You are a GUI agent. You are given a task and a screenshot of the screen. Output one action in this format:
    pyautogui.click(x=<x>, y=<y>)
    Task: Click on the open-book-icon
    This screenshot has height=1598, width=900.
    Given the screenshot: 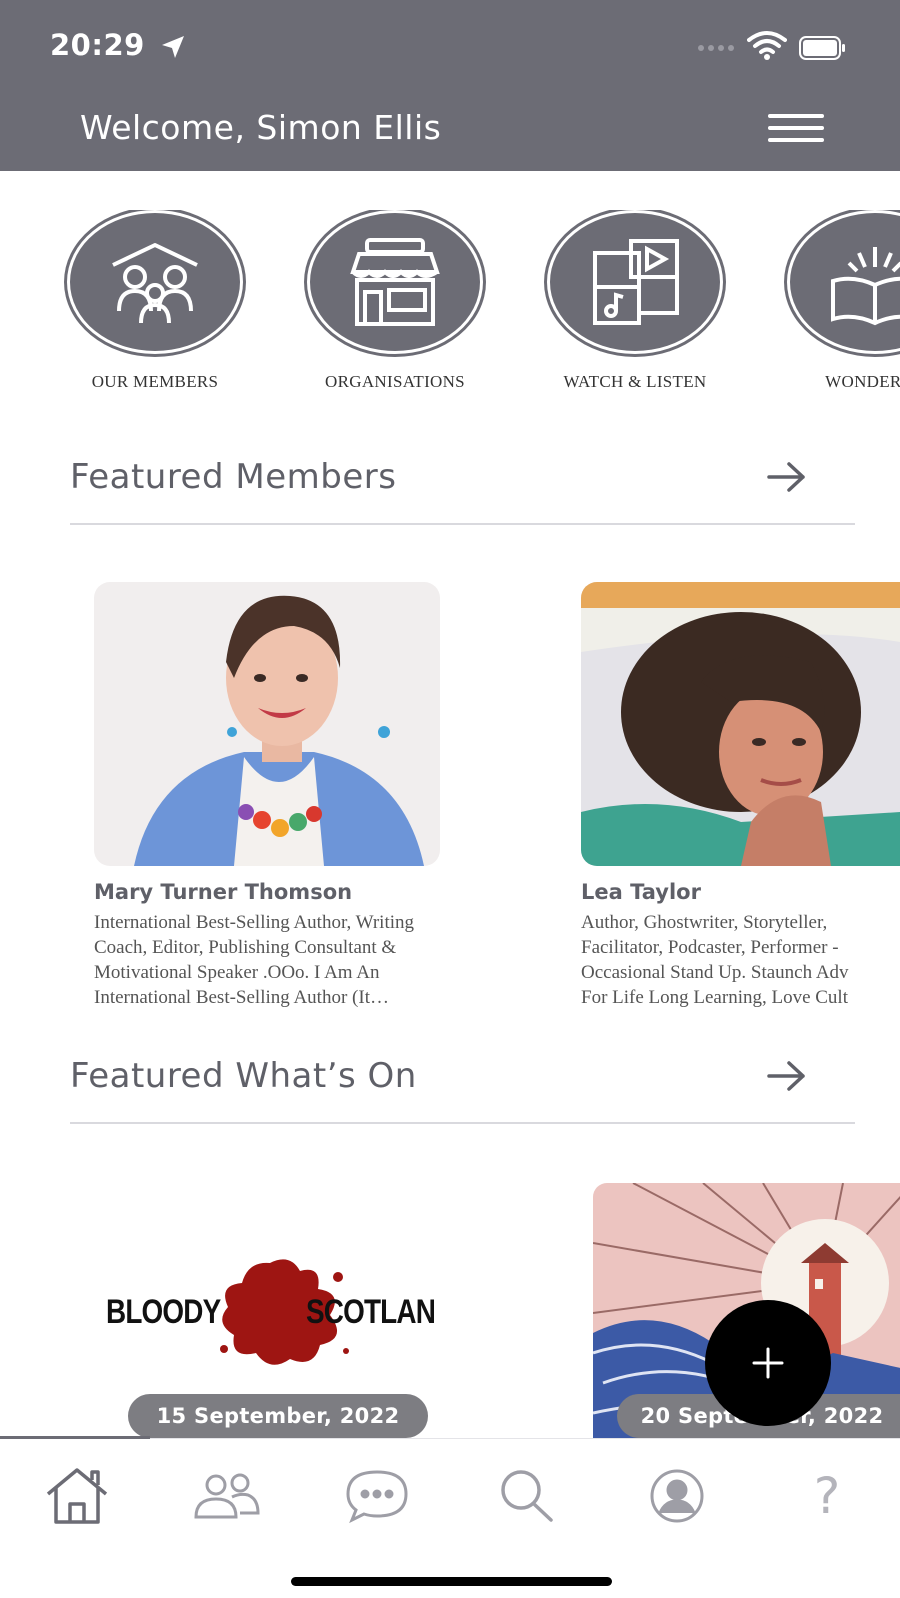 What is the action you would take?
    pyautogui.click(x=843, y=282)
    